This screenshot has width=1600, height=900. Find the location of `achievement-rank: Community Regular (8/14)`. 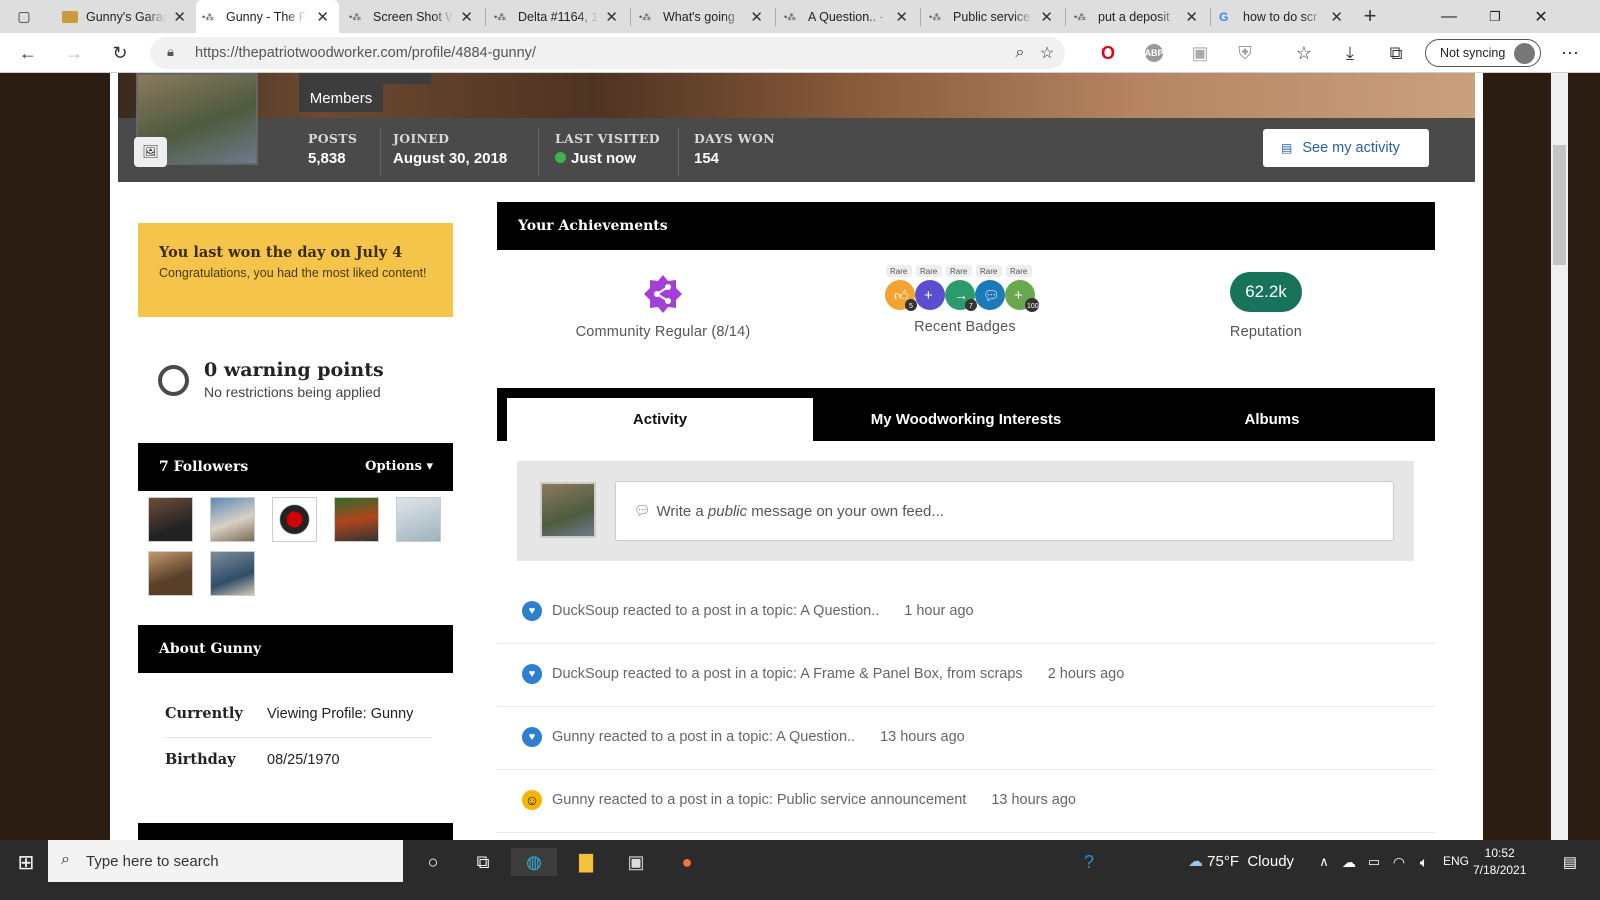

achievement-rank: Community Regular (8/14) is located at coordinates (663, 305).